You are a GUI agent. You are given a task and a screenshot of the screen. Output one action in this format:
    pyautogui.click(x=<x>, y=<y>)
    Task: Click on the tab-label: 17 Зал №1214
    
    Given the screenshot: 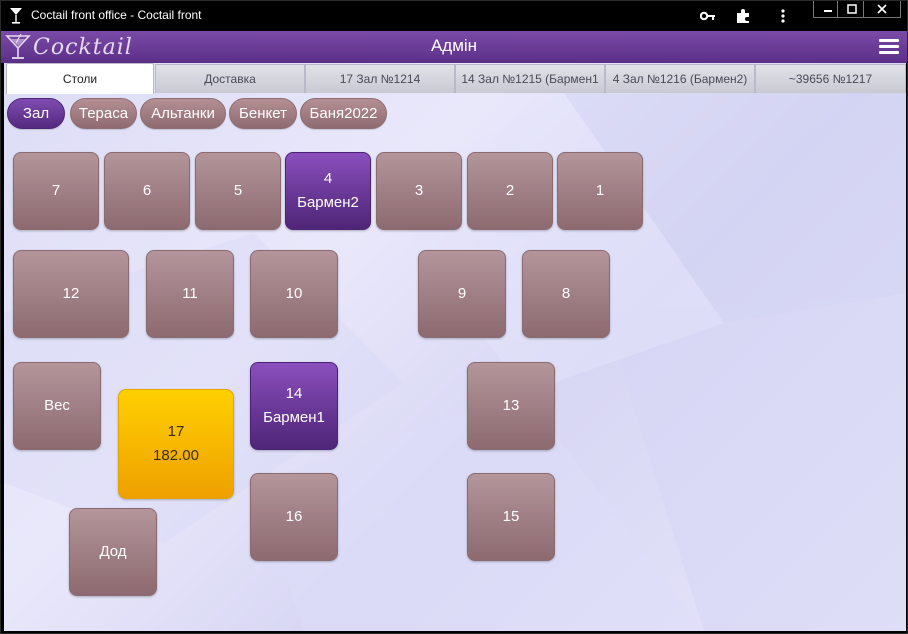 What is the action you would take?
    pyautogui.click(x=380, y=79)
    